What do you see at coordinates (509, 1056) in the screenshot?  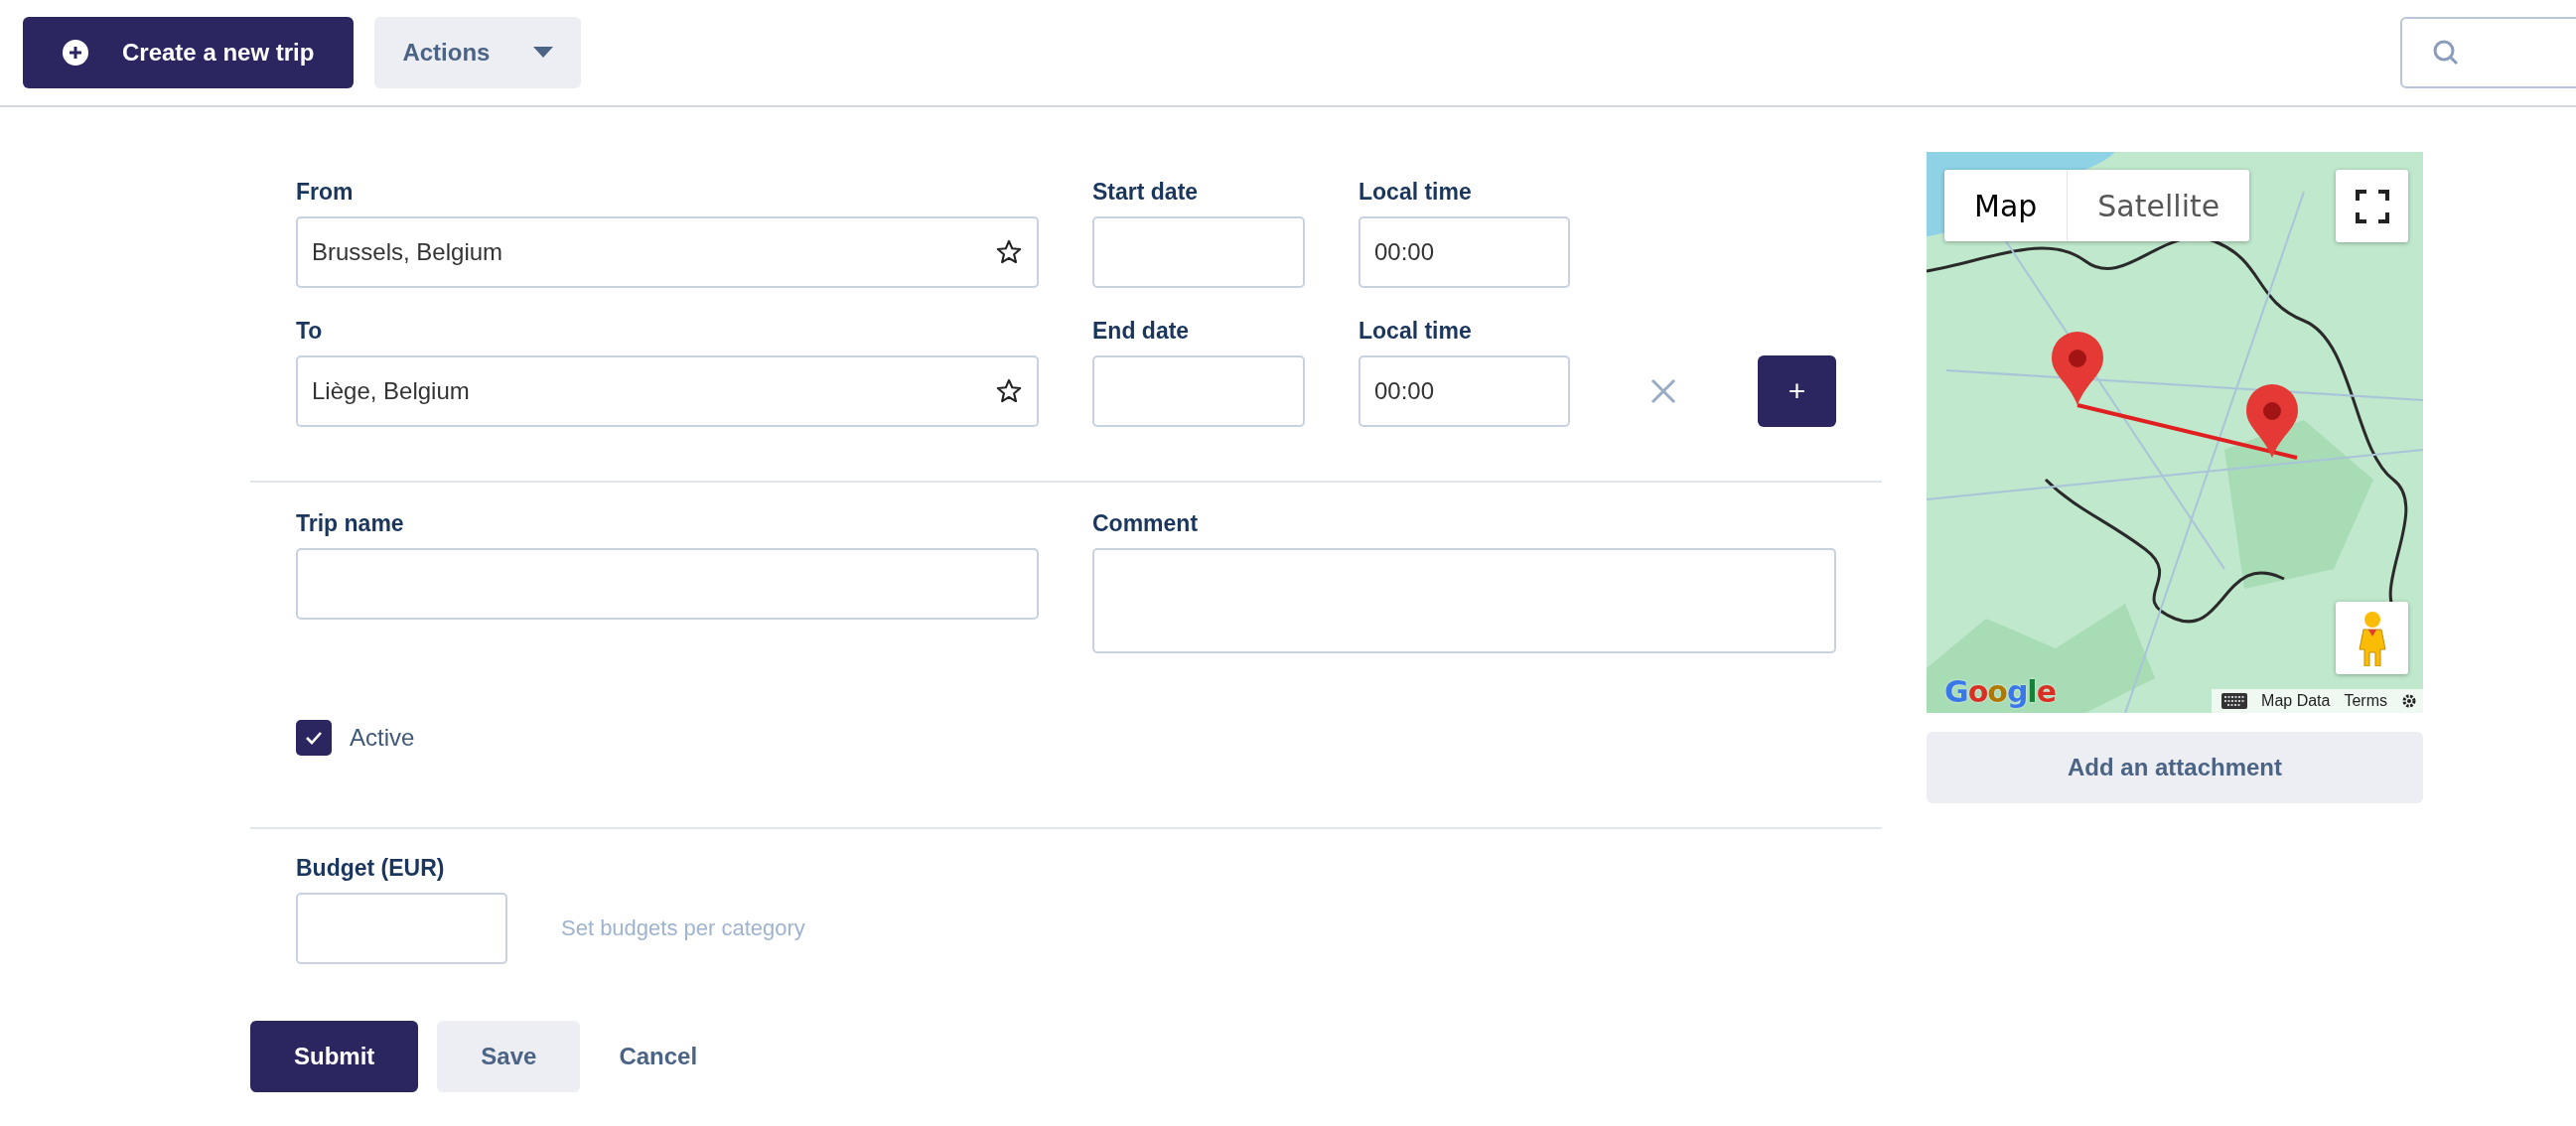 I see `save-button: Save` at bounding box center [509, 1056].